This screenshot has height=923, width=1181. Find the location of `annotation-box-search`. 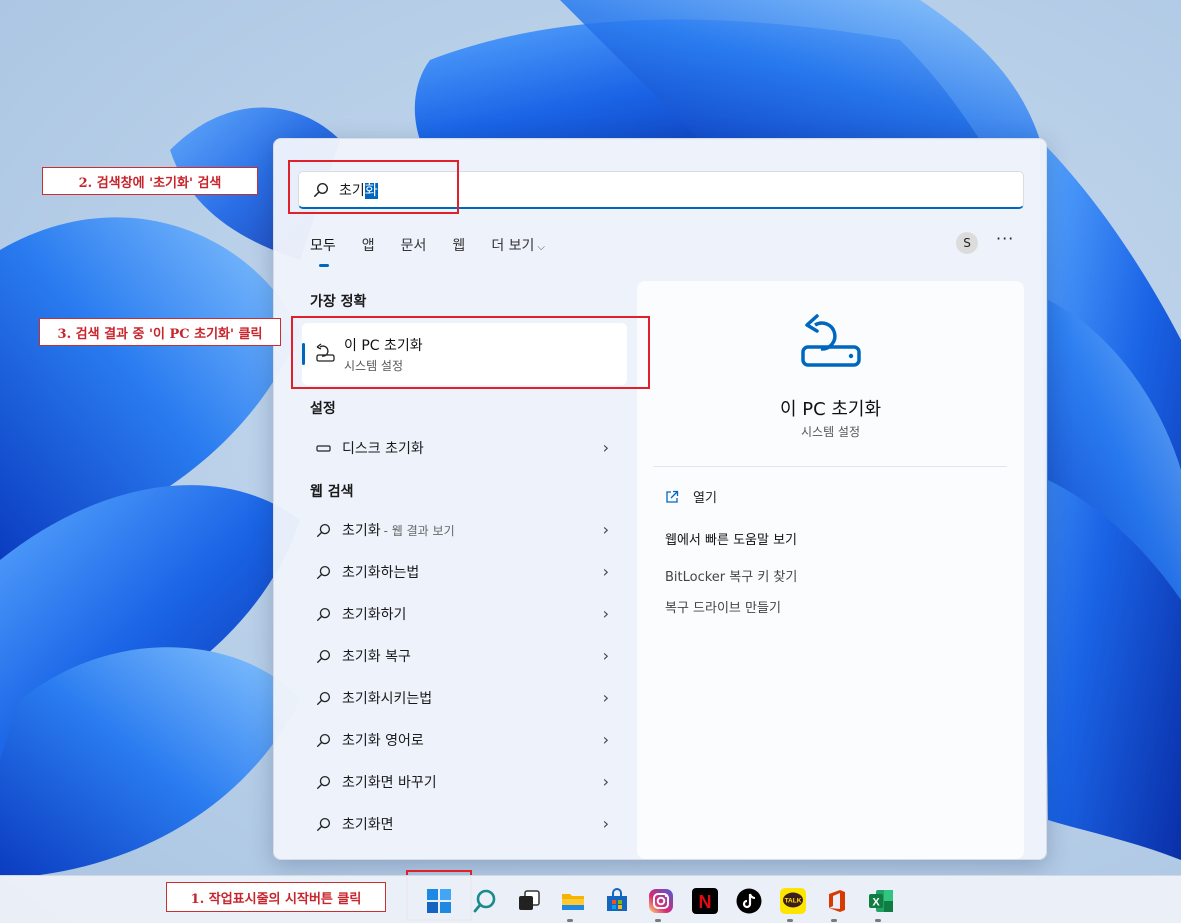

annotation-box-search is located at coordinates (373, 187).